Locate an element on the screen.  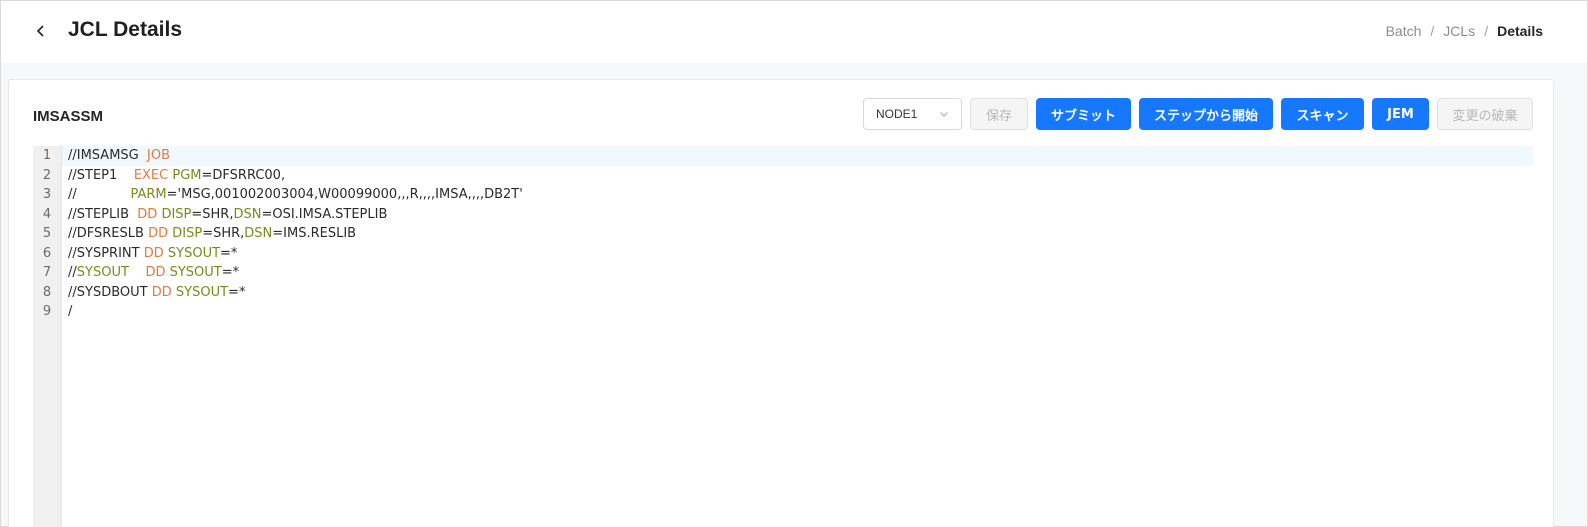
back-button is located at coordinates (41, 31).